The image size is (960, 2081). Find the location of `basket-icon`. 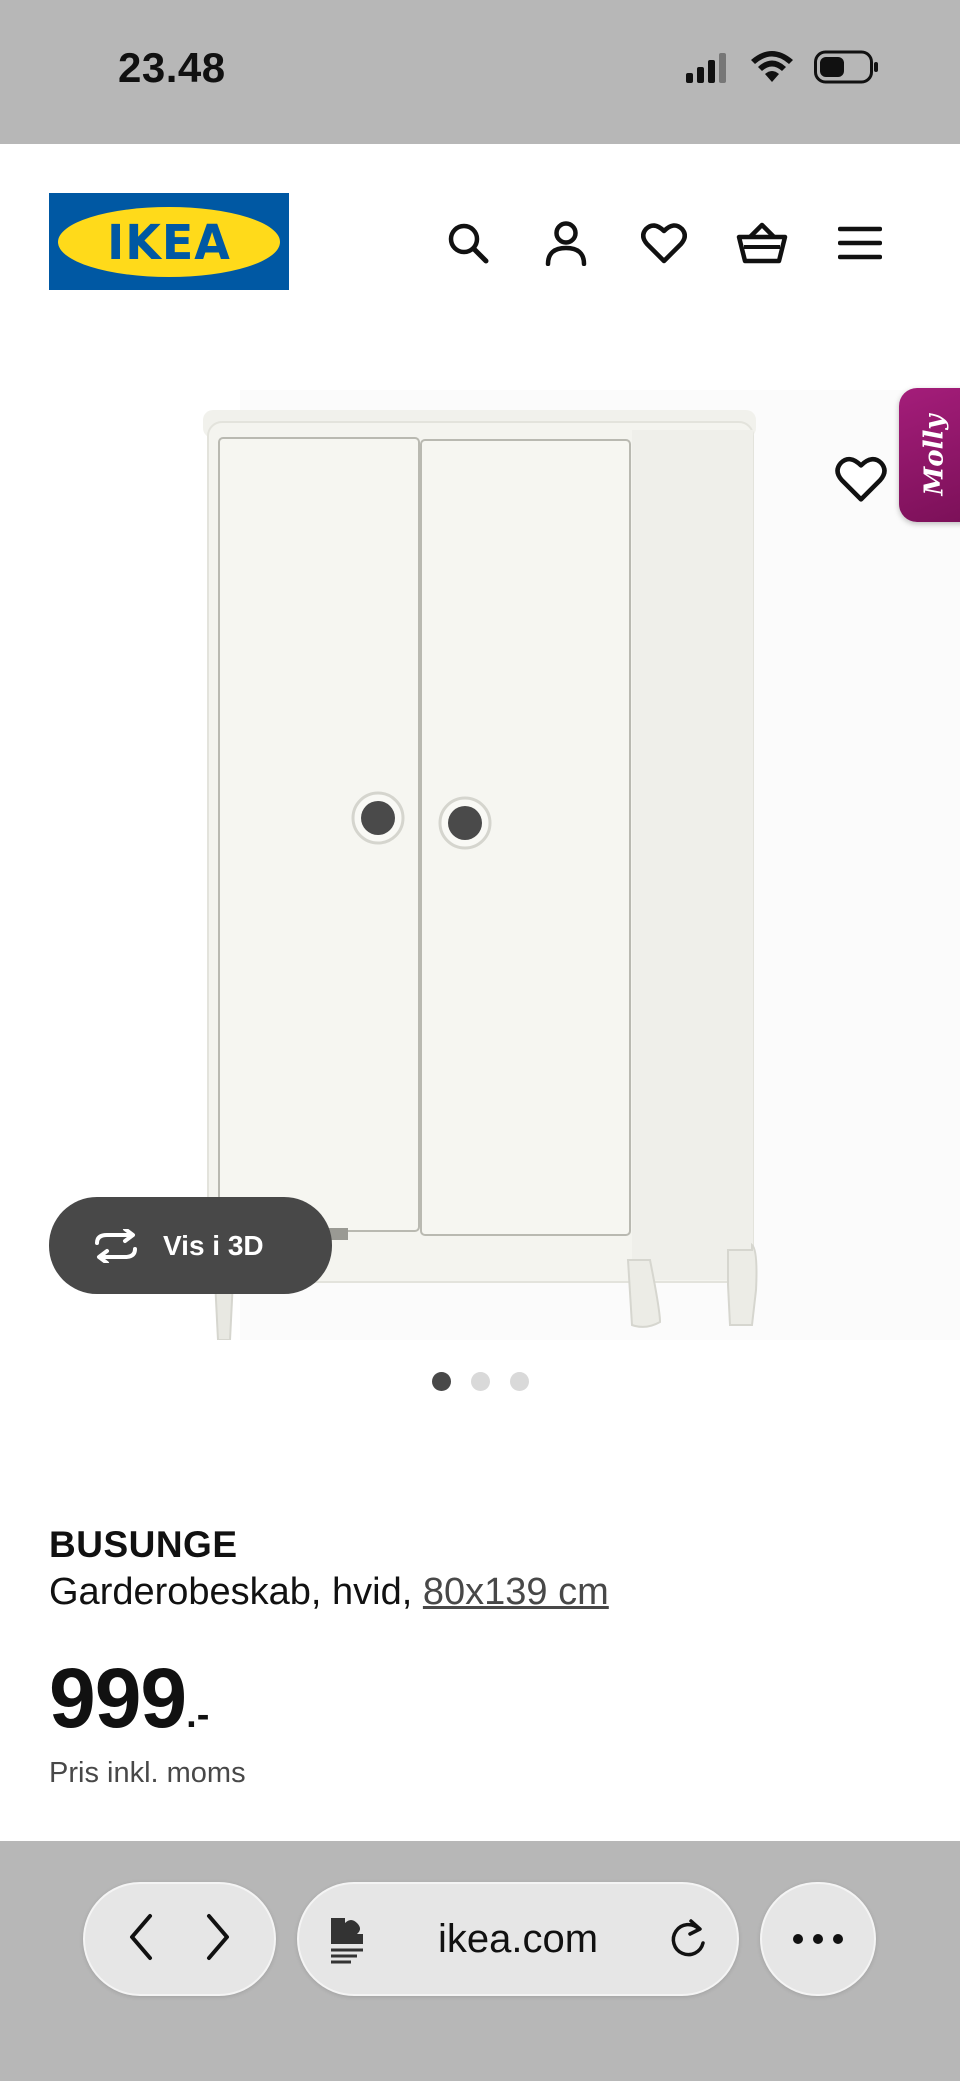

basket-icon is located at coordinates (762, 243).